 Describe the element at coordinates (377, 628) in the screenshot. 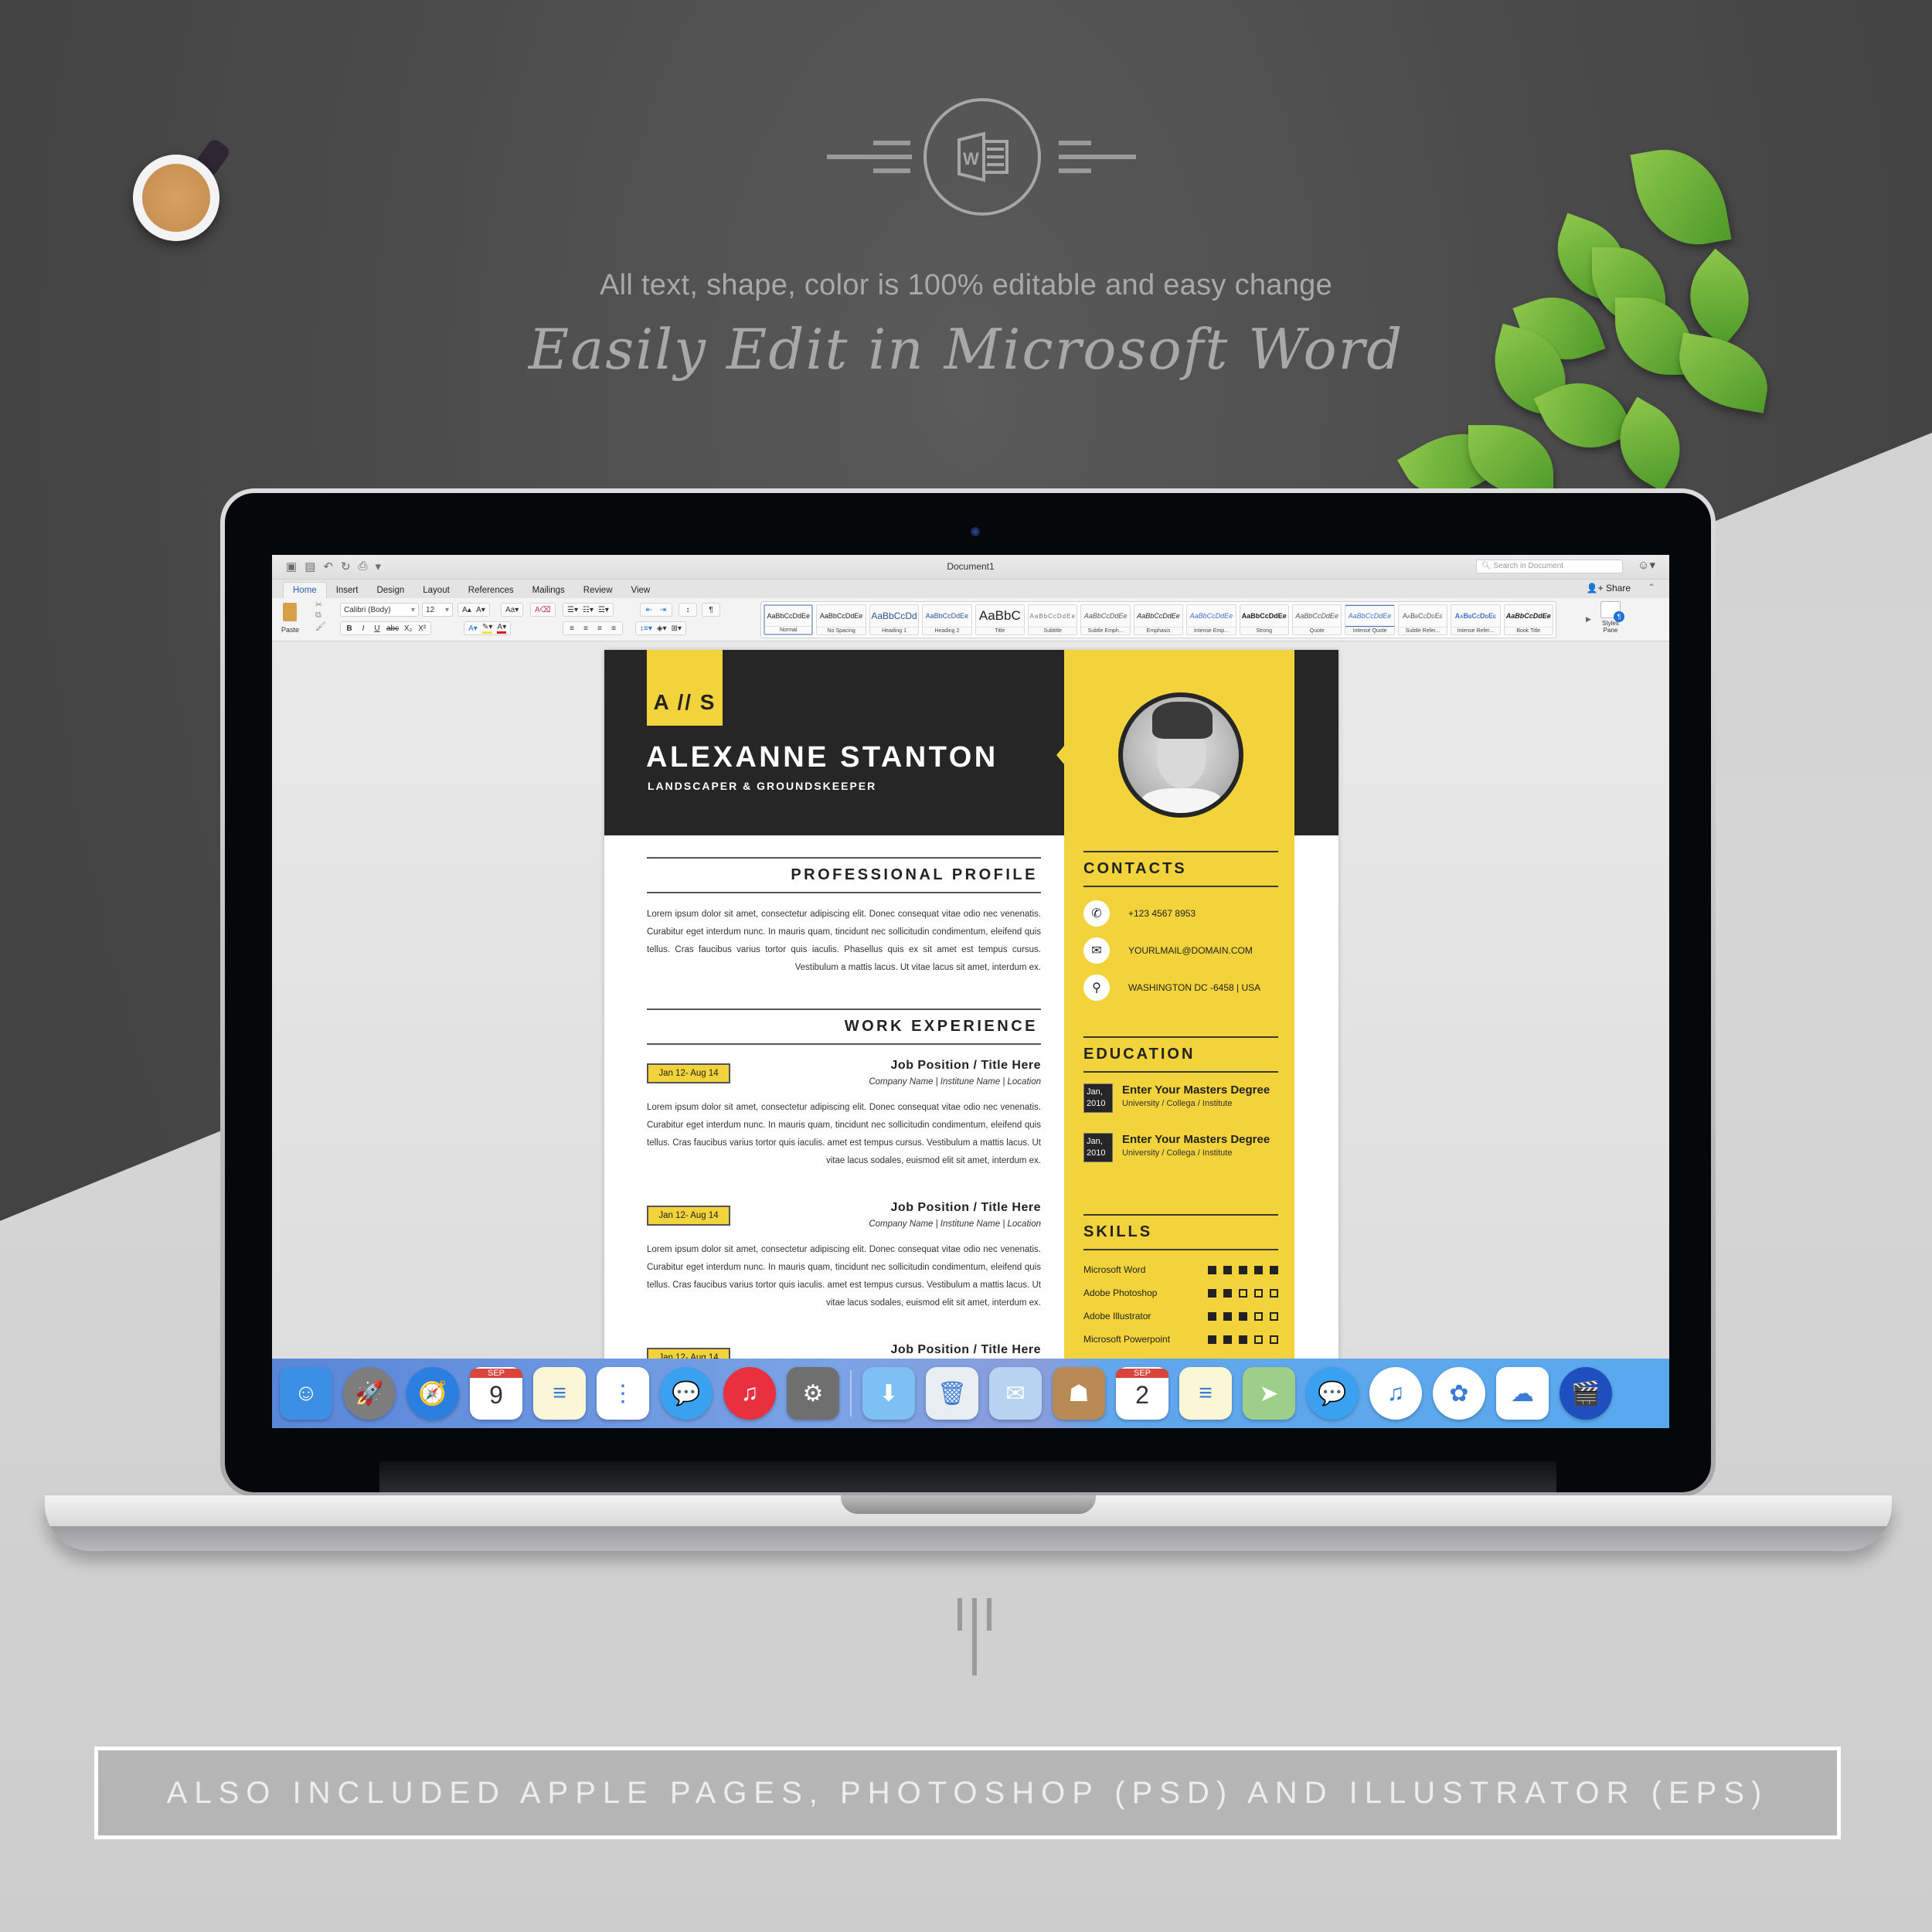

I see `underline-button: U` at that location.